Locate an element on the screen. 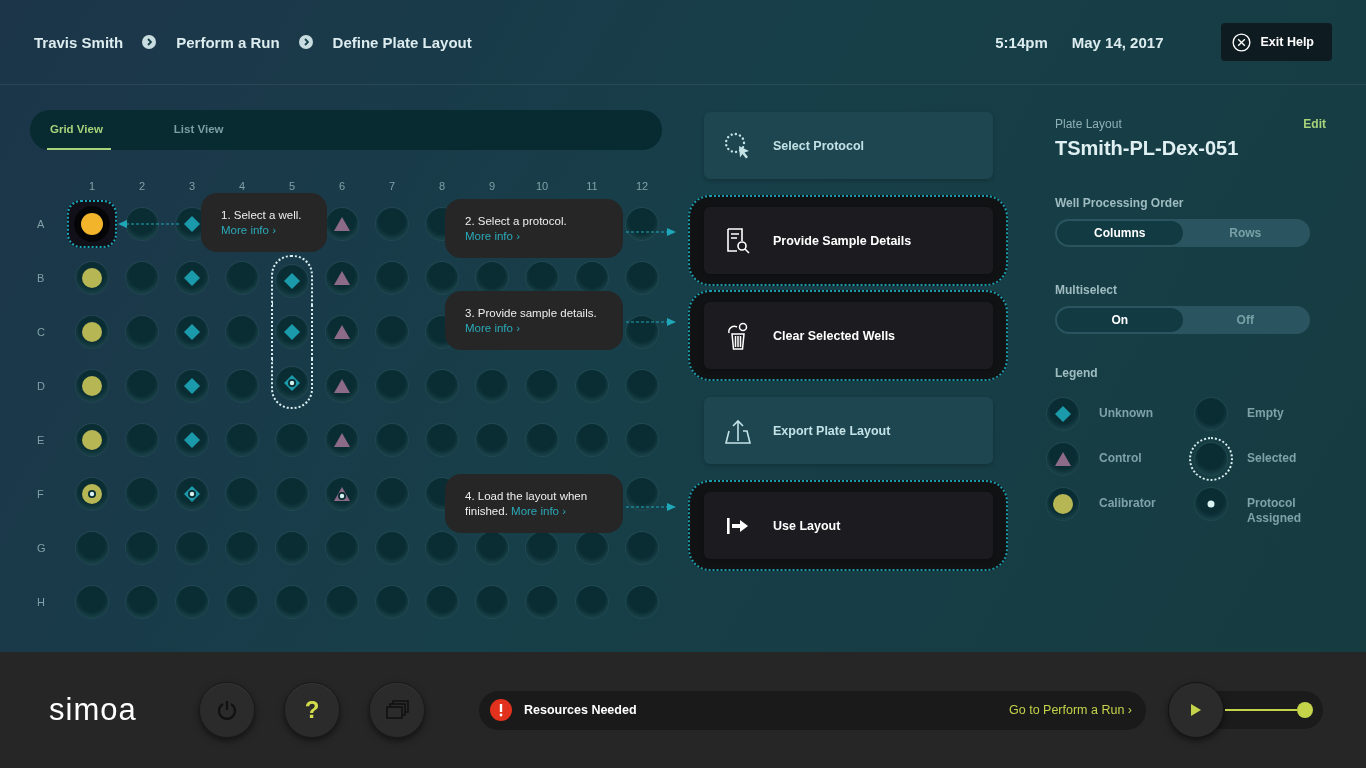  column-label: 10 is located at coordinates (542, 187).